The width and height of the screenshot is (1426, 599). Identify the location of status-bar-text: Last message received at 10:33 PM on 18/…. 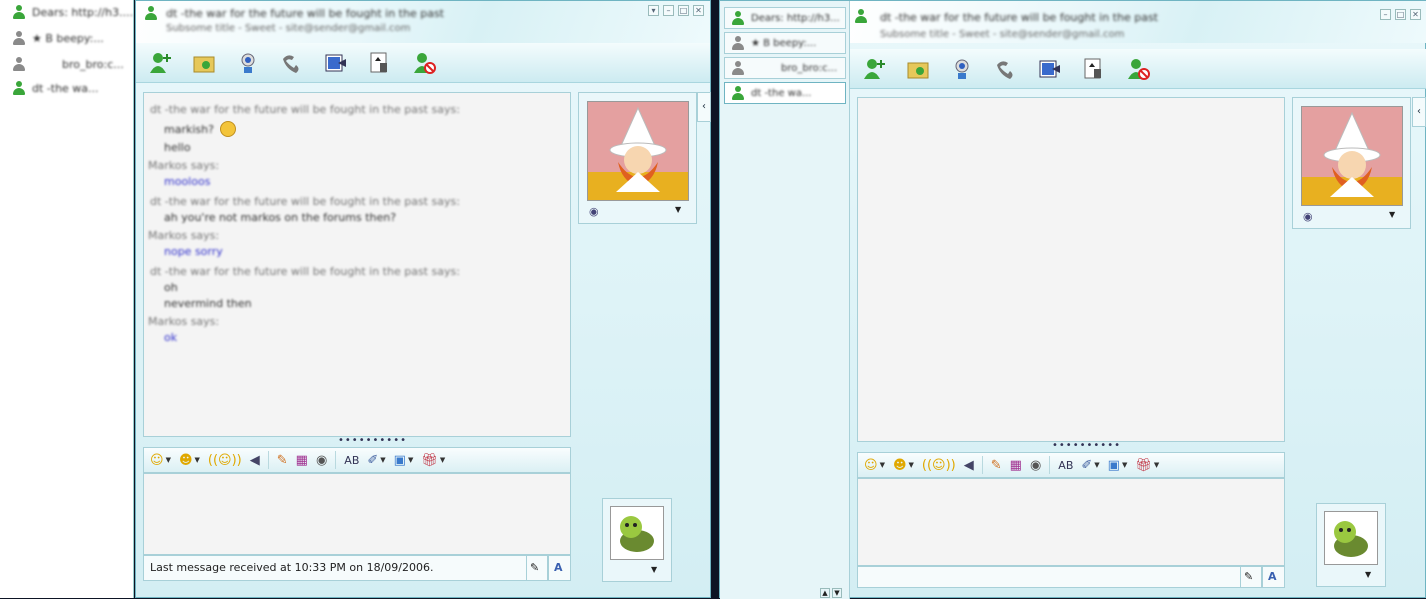
(335, 568).